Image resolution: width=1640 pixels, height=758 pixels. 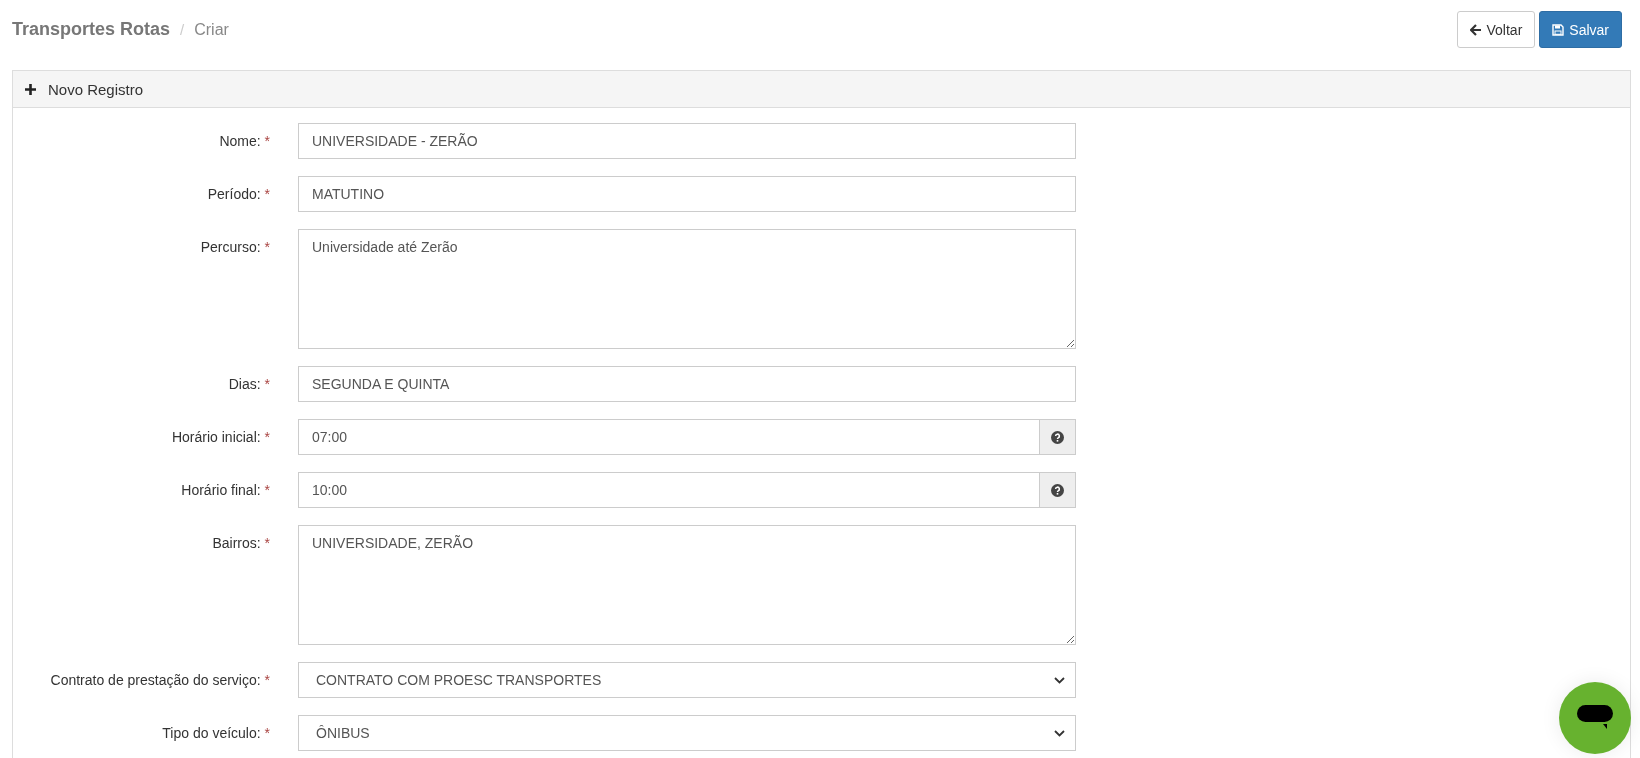 I want to click on breadcrumb-current: Criar, so click(x=211, y=30).